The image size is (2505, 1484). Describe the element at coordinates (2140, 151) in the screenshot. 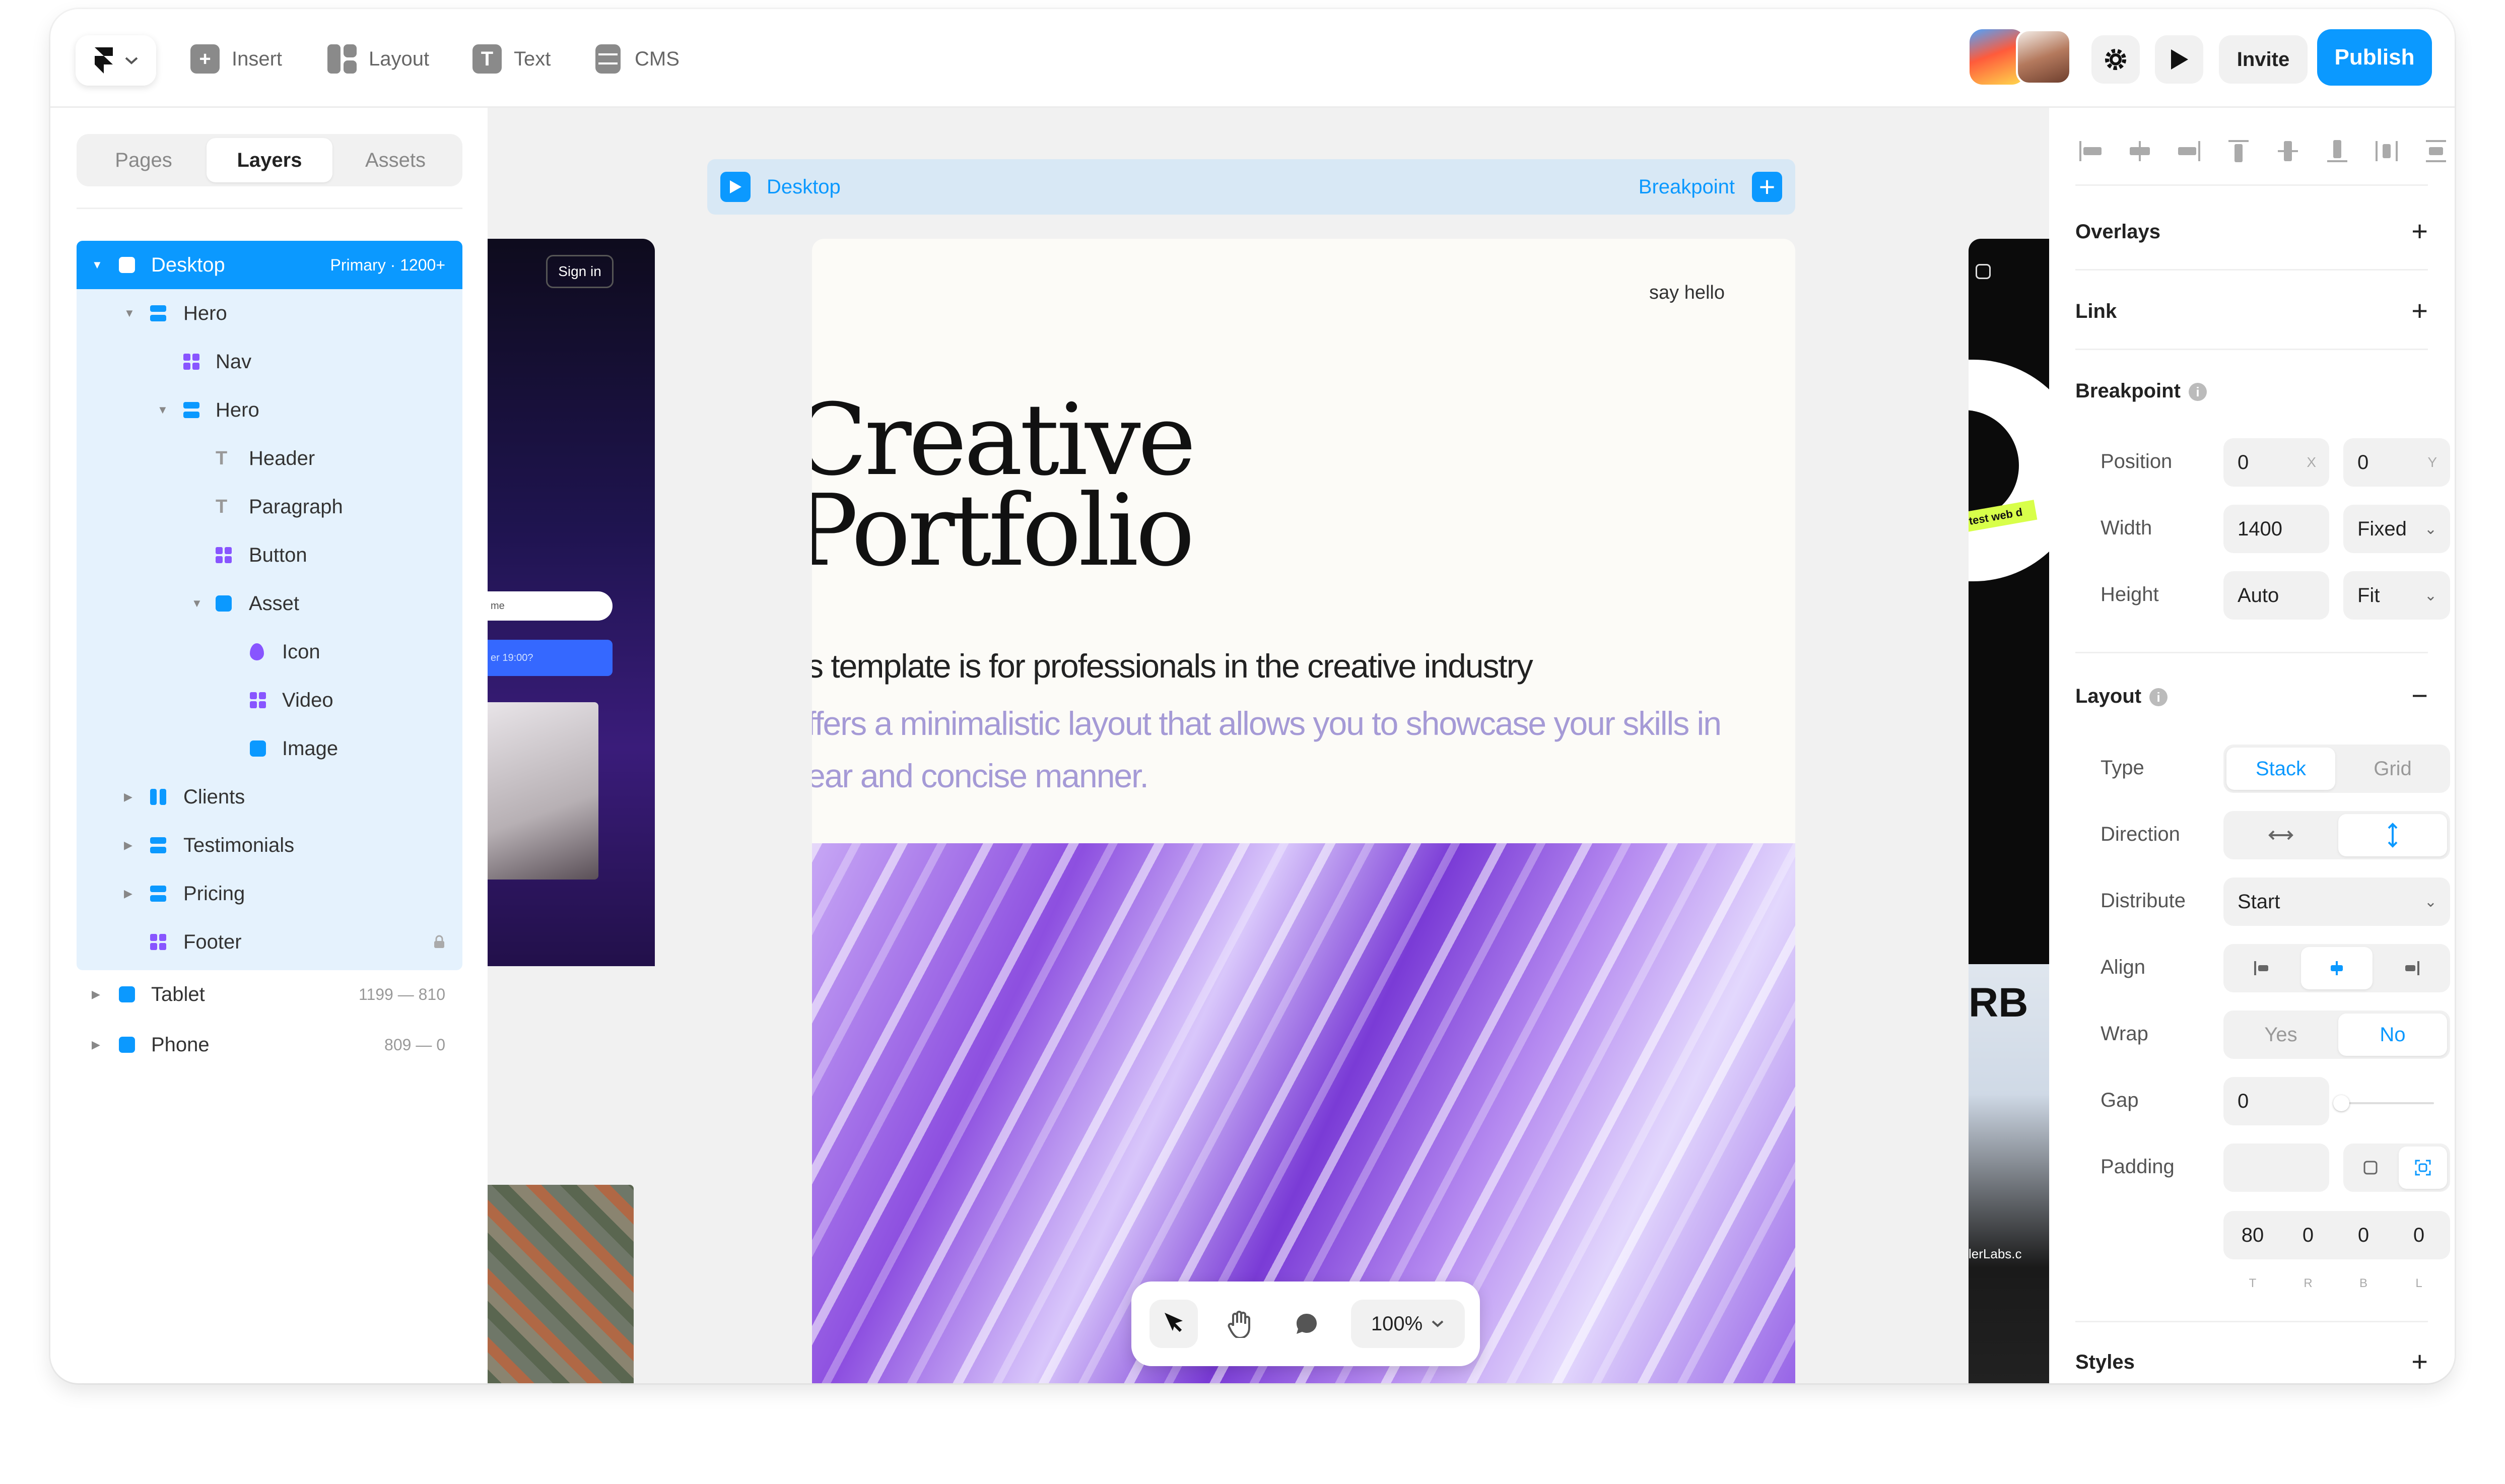

I see `align-center-horizontal-icon` at that location.